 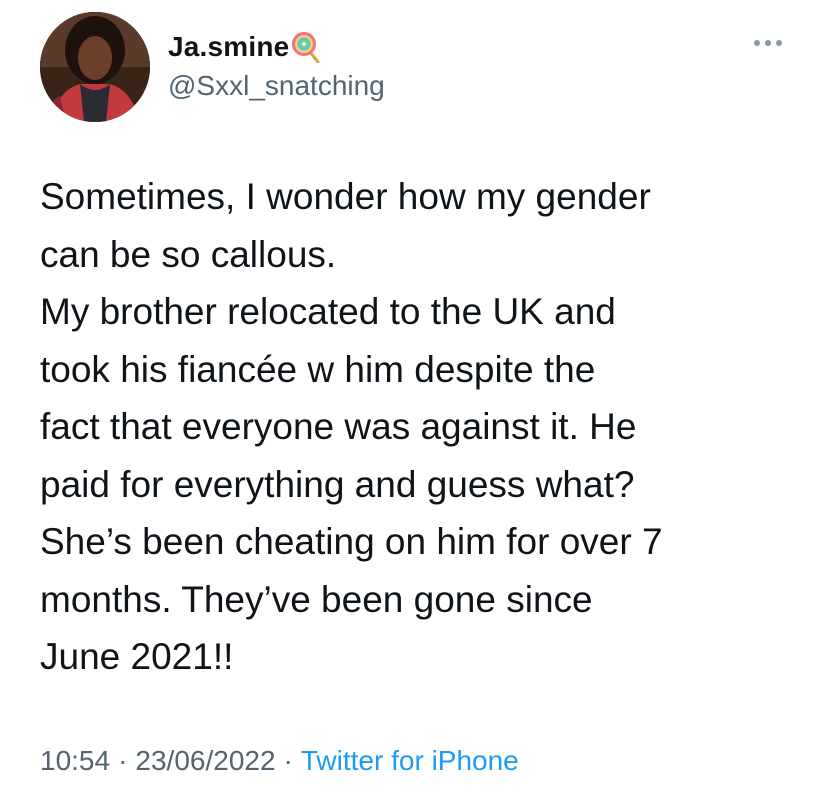 I want to click on display-name: Ja.smine, so click(x=228, y=47).